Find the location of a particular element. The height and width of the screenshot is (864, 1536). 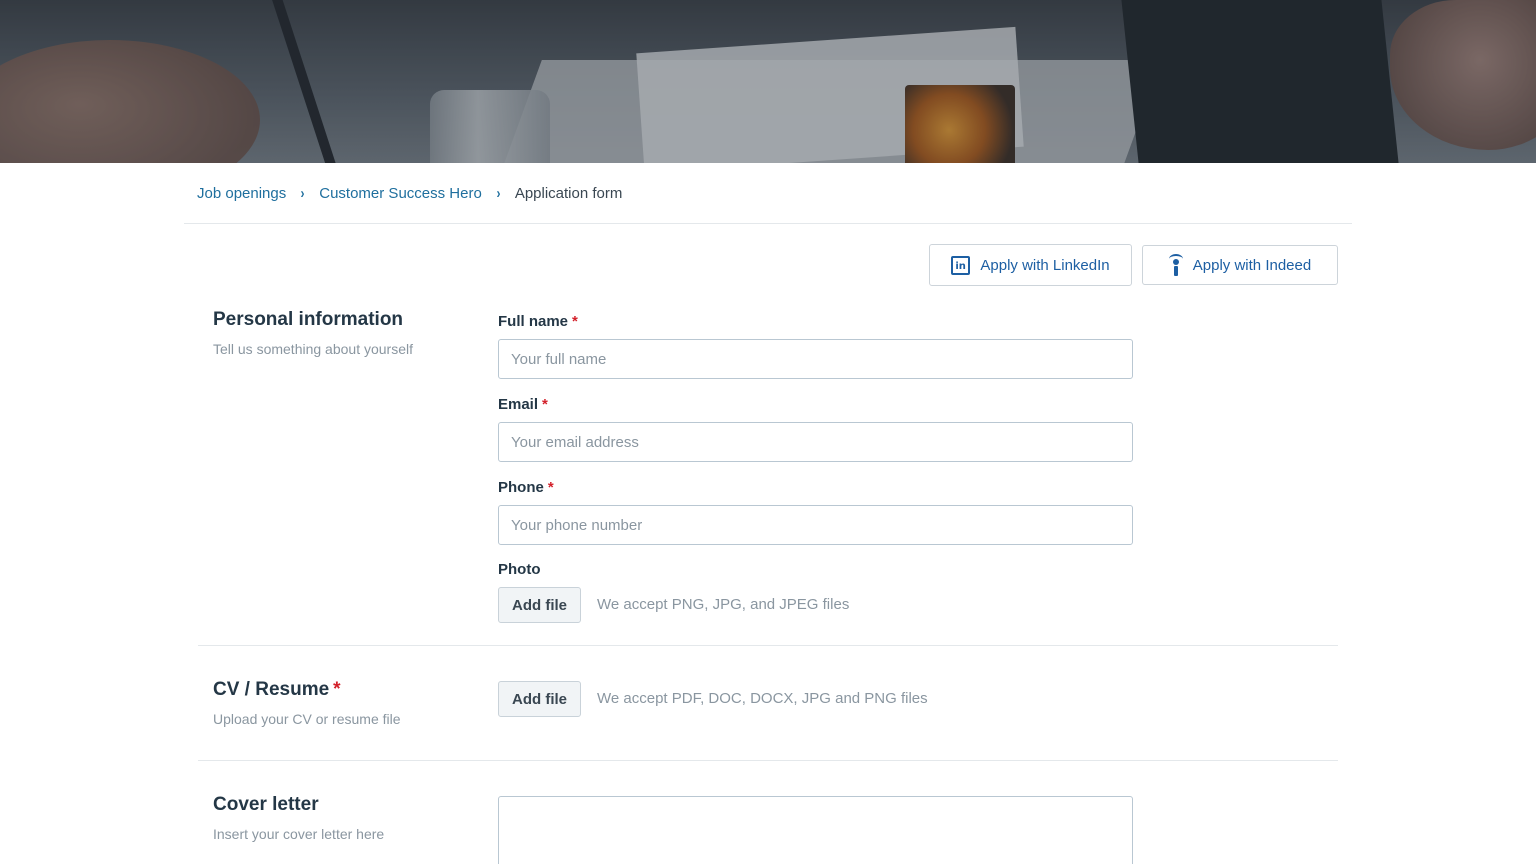

apply-linkedin-label: Apply with LinkedIn is located at coordinates (1045, 265).